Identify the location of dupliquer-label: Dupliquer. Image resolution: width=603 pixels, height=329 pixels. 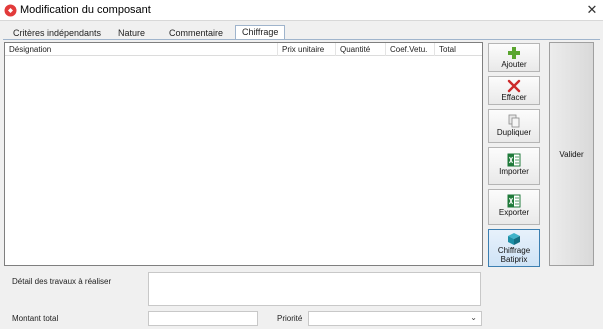
(514, 132).